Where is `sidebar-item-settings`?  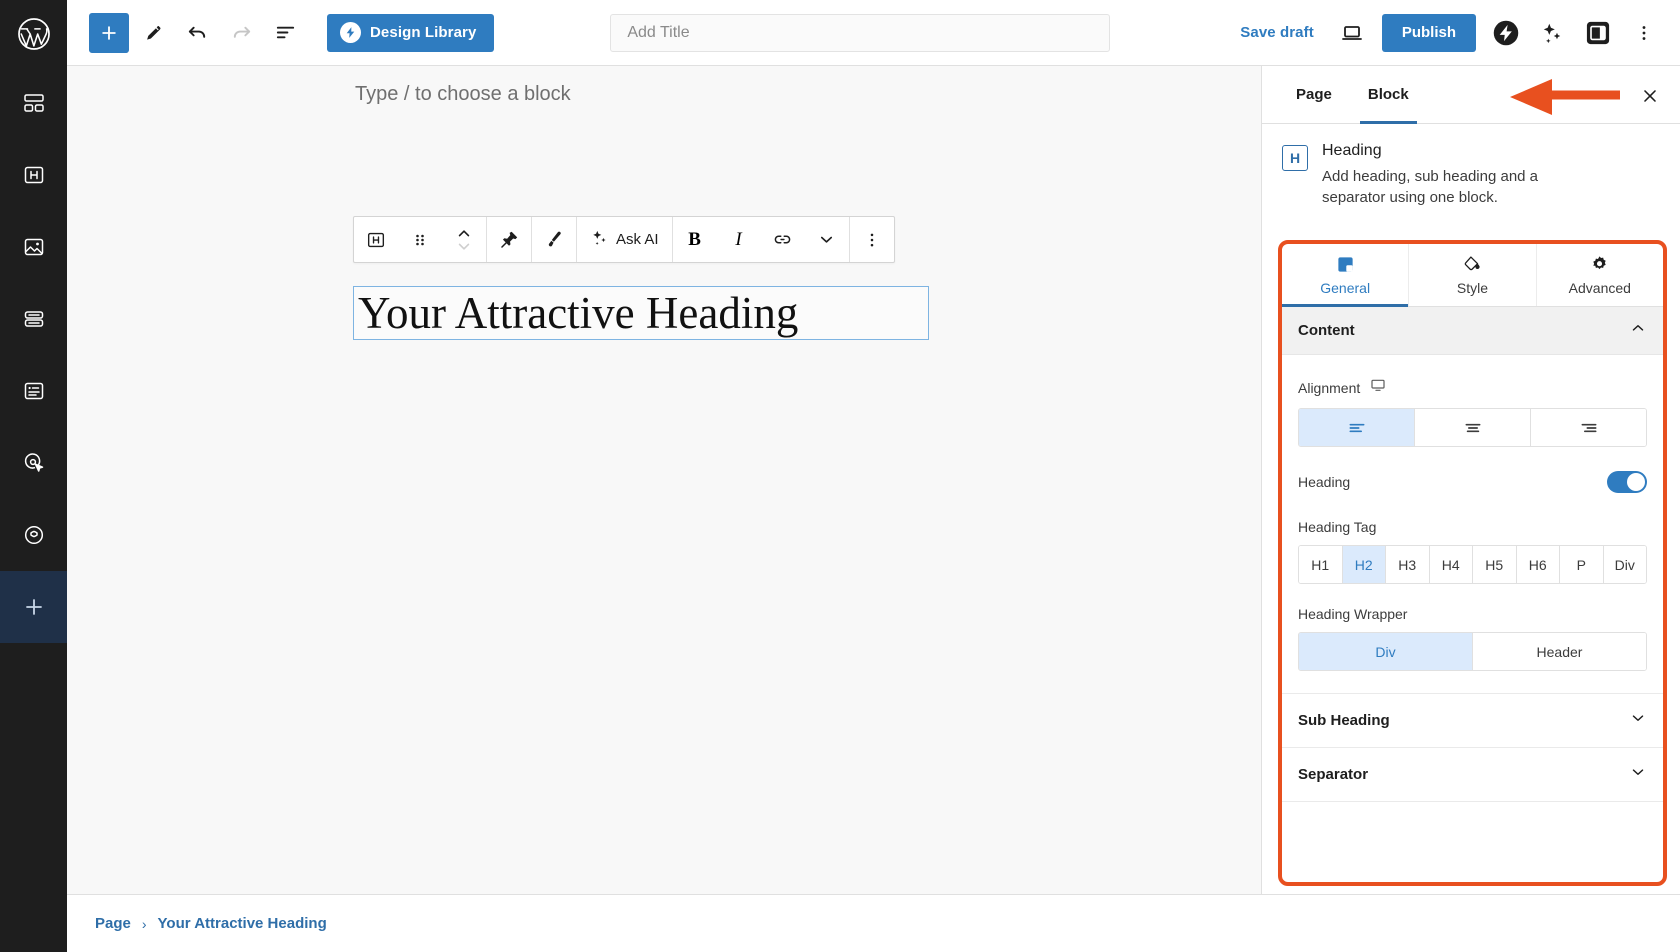 sidebar-item-settings is located at coordinates (33, 535).